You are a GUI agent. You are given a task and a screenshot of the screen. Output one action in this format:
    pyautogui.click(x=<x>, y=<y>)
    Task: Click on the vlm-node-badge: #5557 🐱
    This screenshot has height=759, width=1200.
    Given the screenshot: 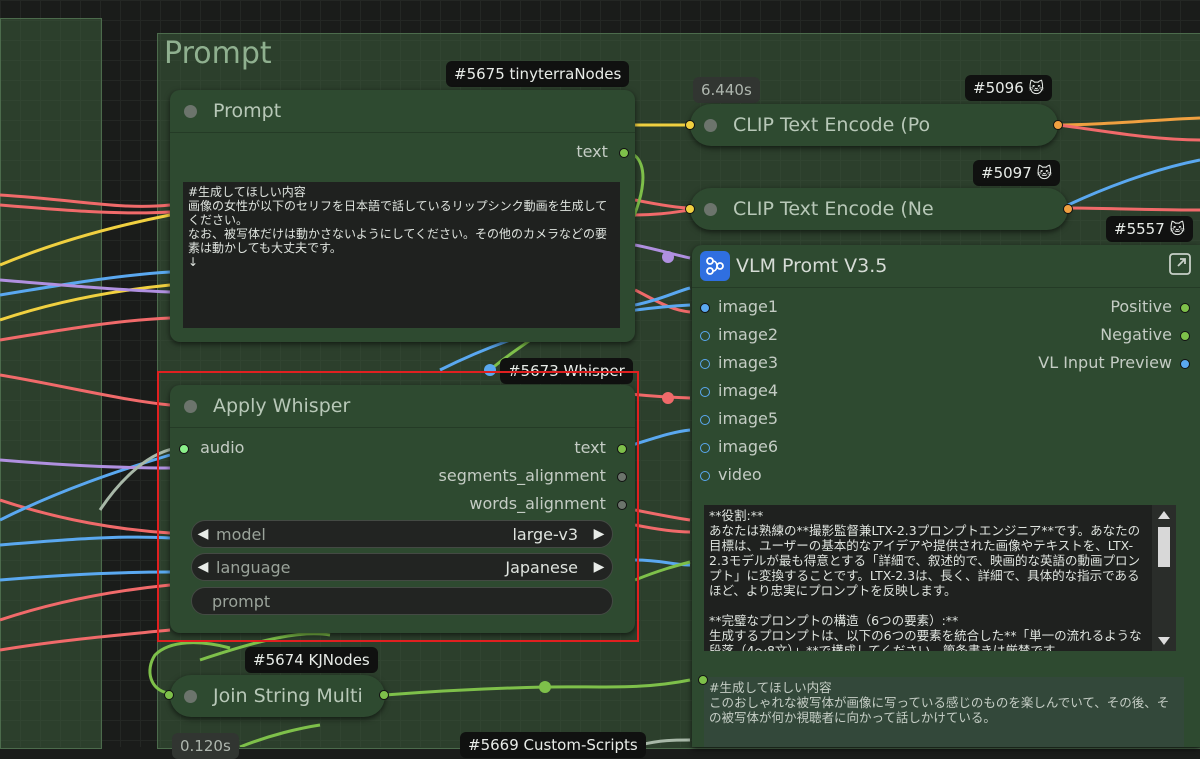 What is the action you would take?
    pyautogui.click(x=1150, y=229)
    